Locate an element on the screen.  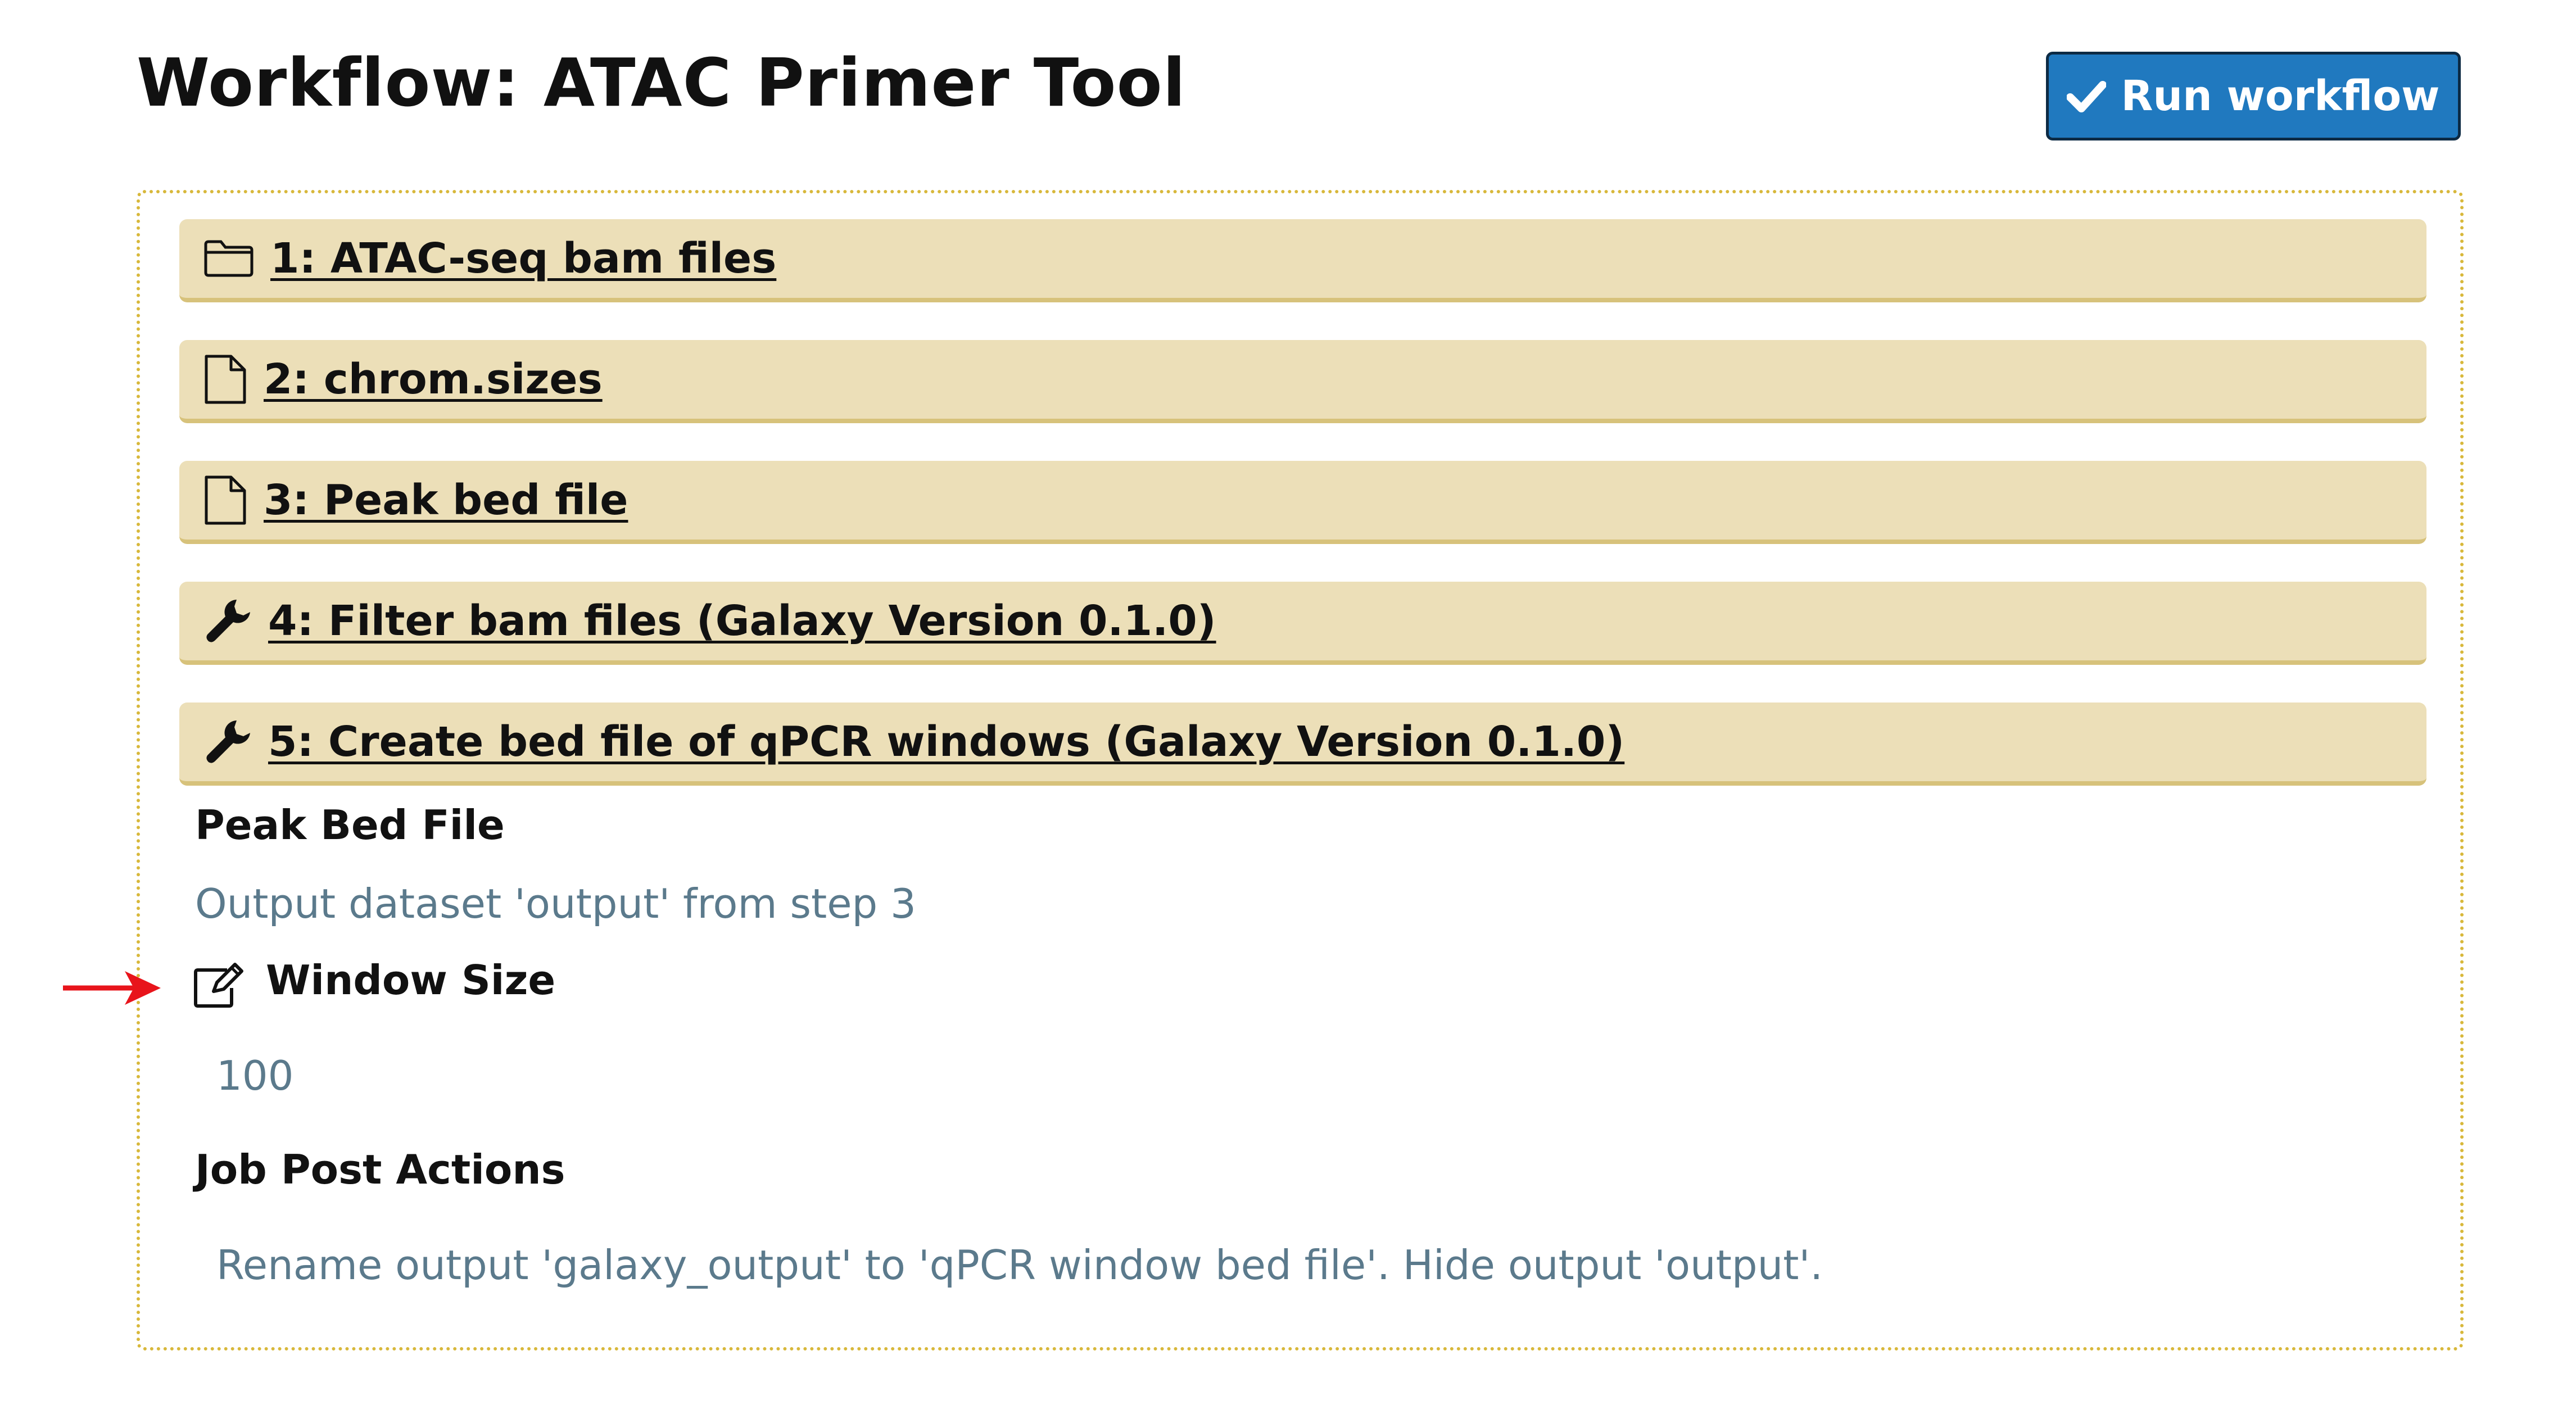
annotation-arrow is located at coordinates (112, 988).